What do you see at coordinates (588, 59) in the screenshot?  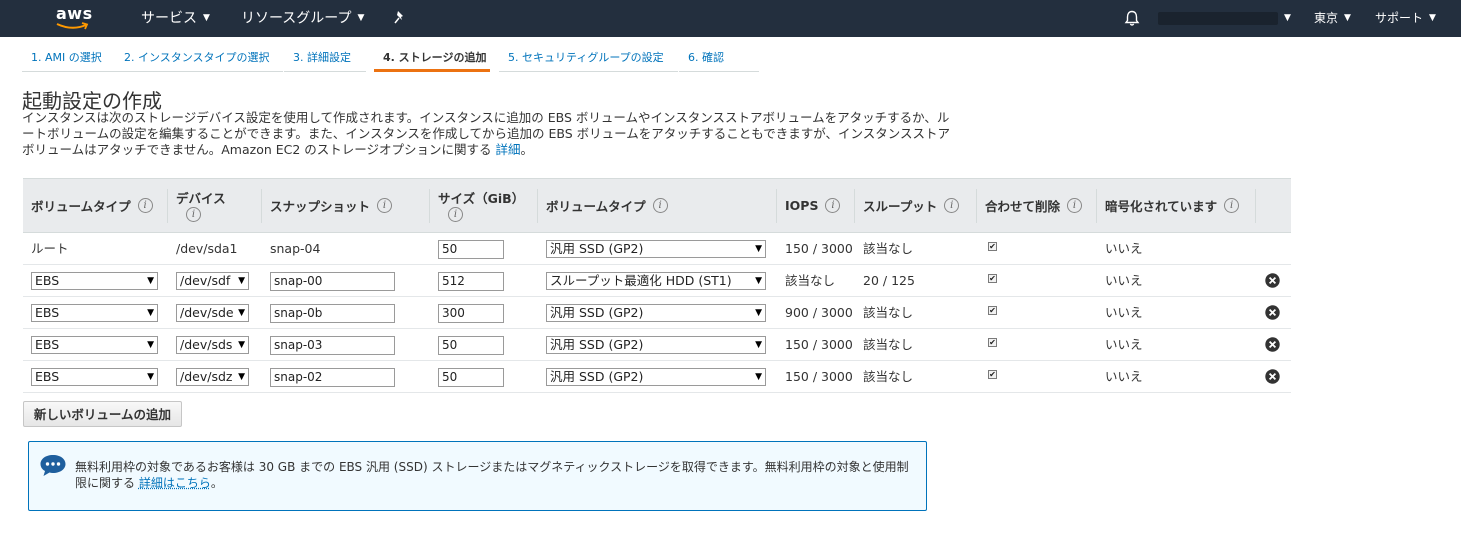 I see `step-configure-security-group: 5. セキュリティグループの設定` at bounding box center [588, 59].